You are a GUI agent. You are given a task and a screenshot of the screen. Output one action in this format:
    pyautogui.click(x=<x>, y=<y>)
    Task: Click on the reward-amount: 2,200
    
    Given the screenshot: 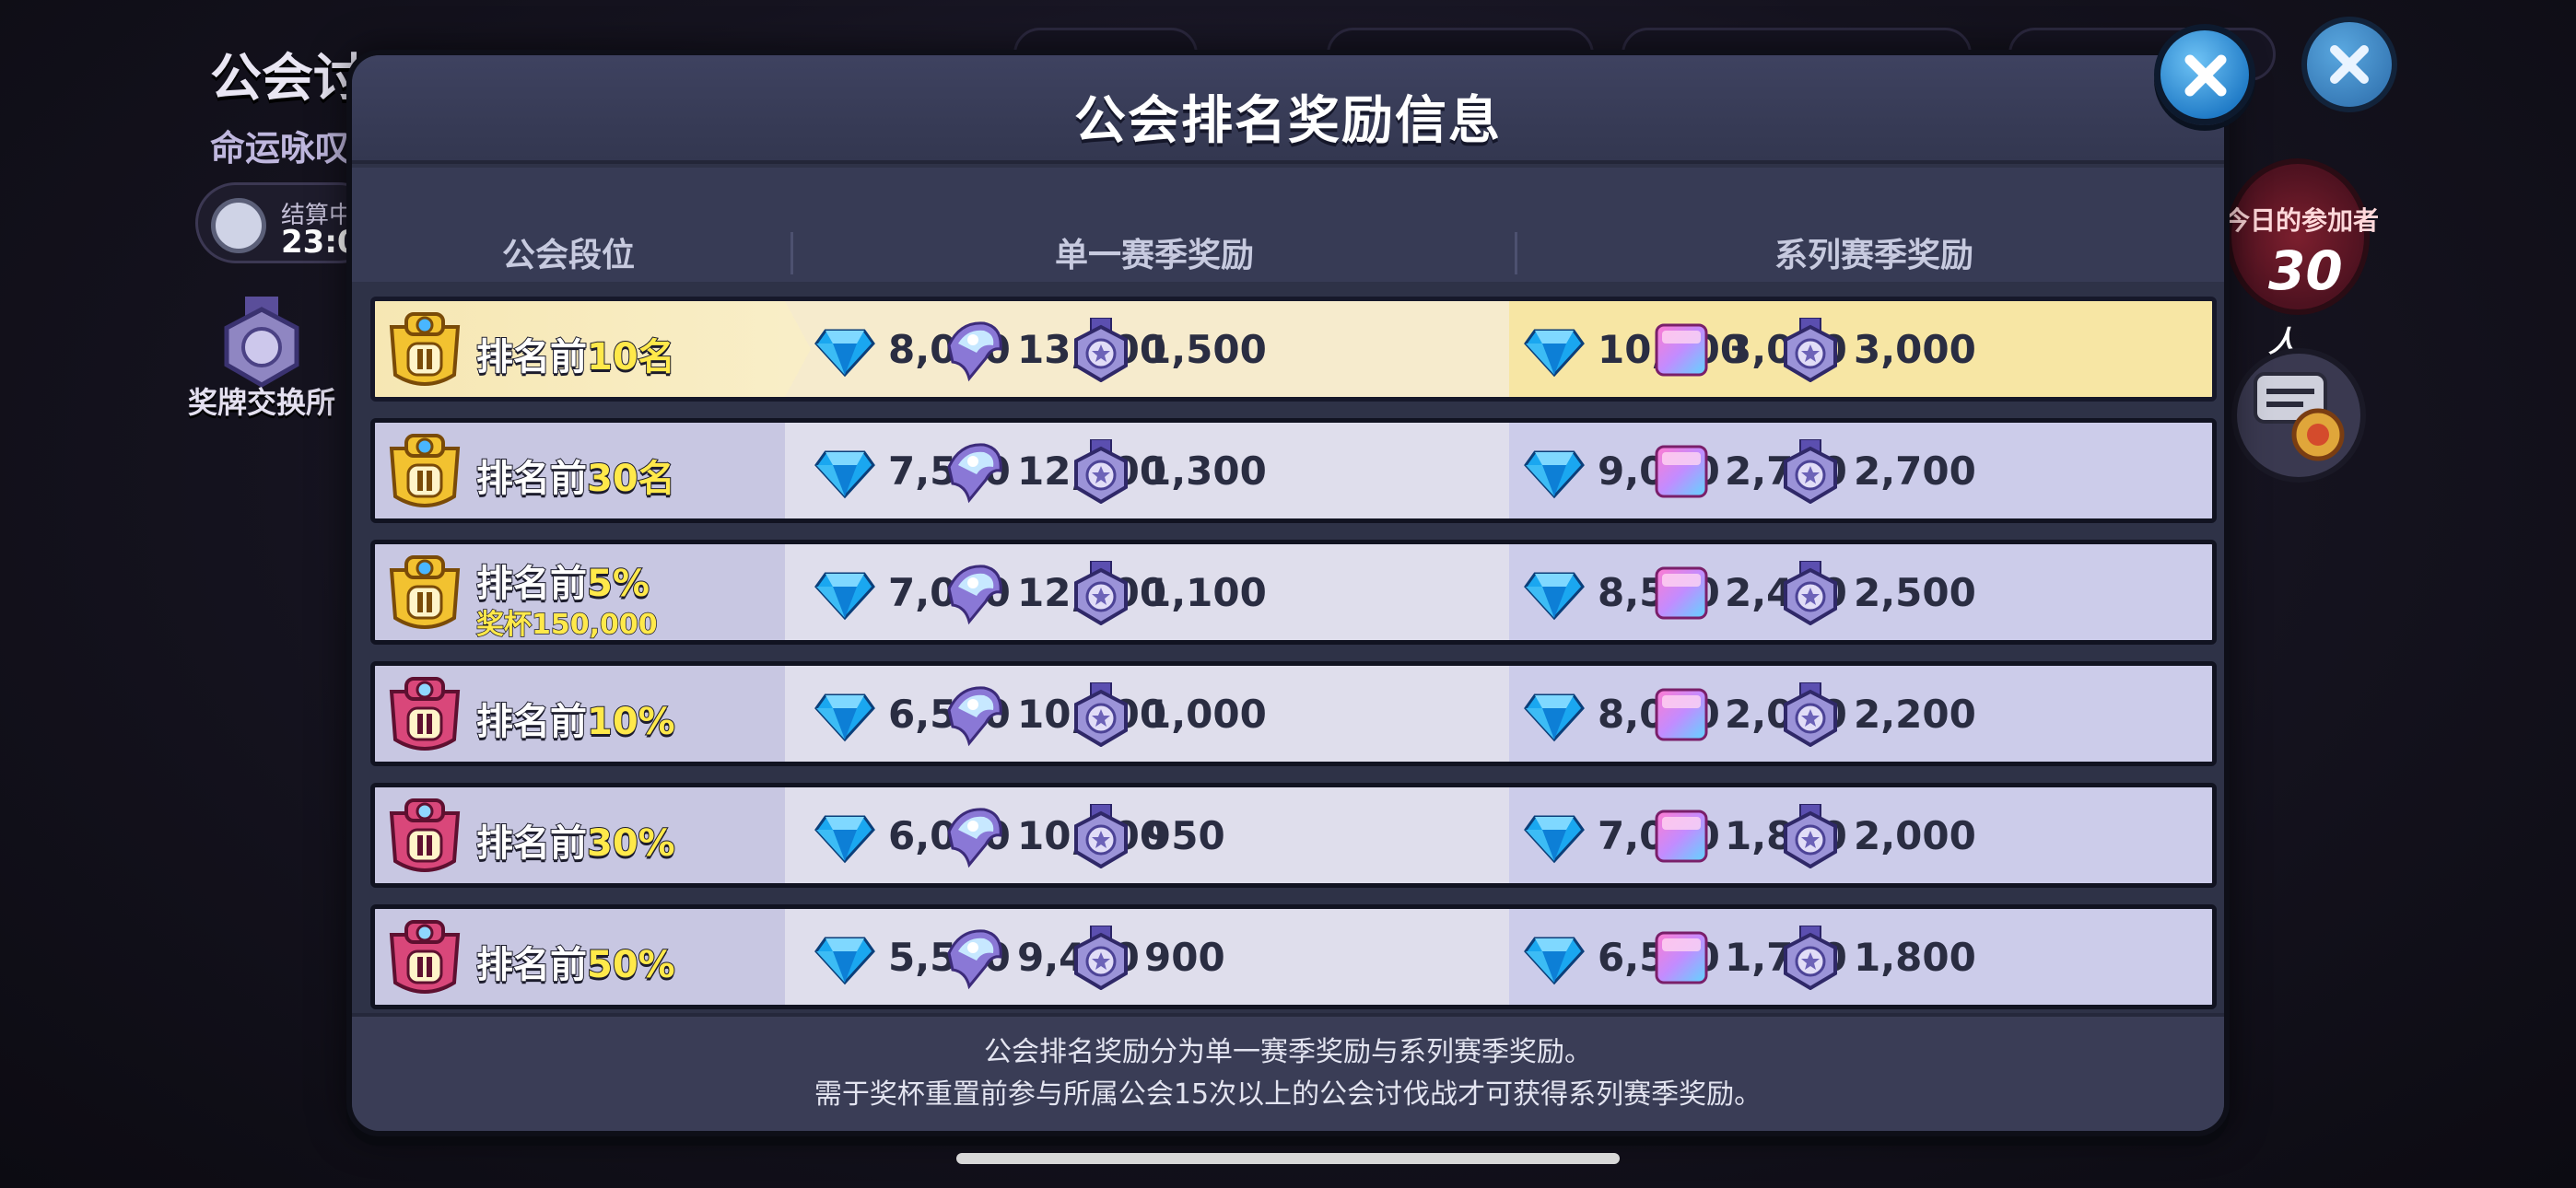 What is the action you would take?
    pyautogui.click(x=1915, y=714)
    